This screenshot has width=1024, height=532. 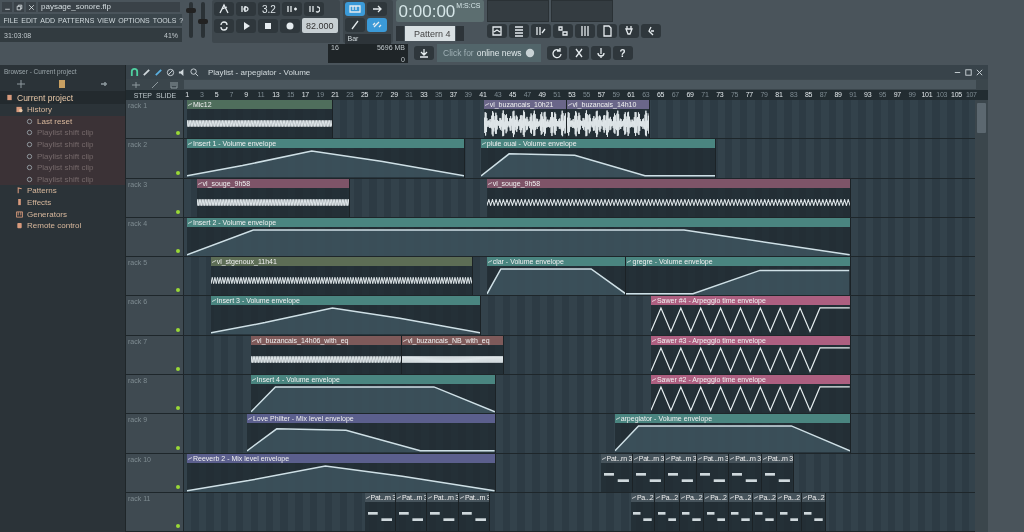 What do you see at coordinates (246, 25) in the screenshot?
I see `play-icon` at bounding box center [246, 25].